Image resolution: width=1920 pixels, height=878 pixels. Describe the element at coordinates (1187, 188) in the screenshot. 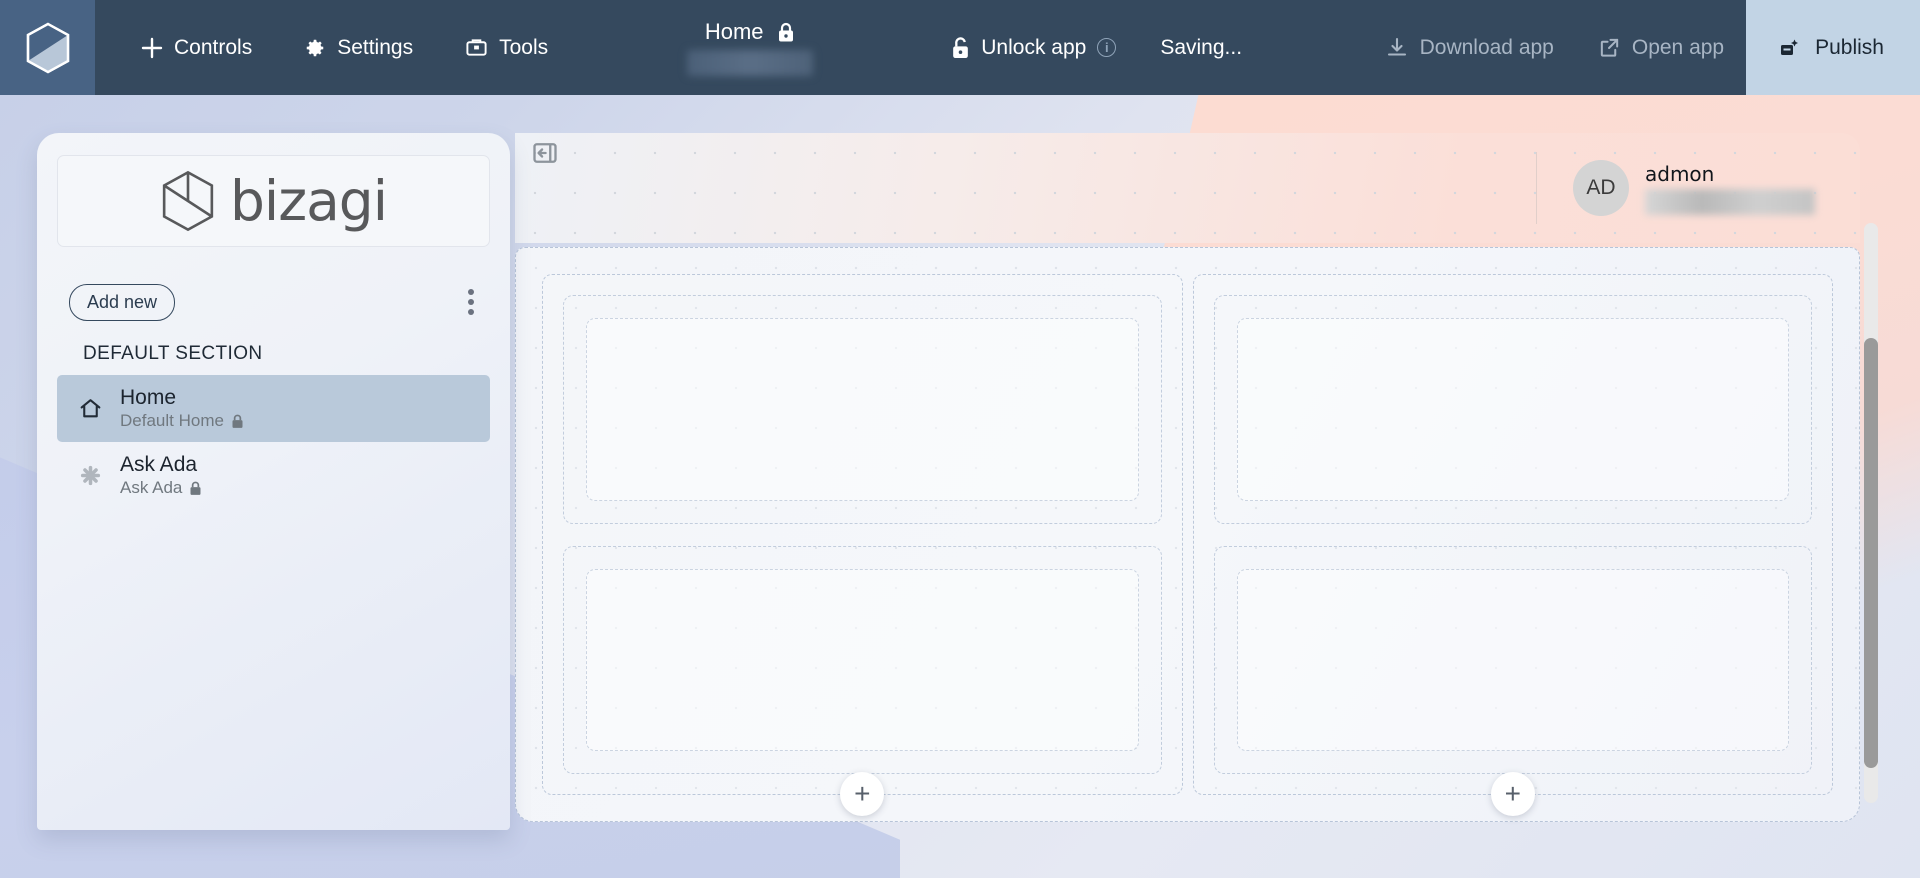

I see `canvas-header-band: AD admon` at that location.